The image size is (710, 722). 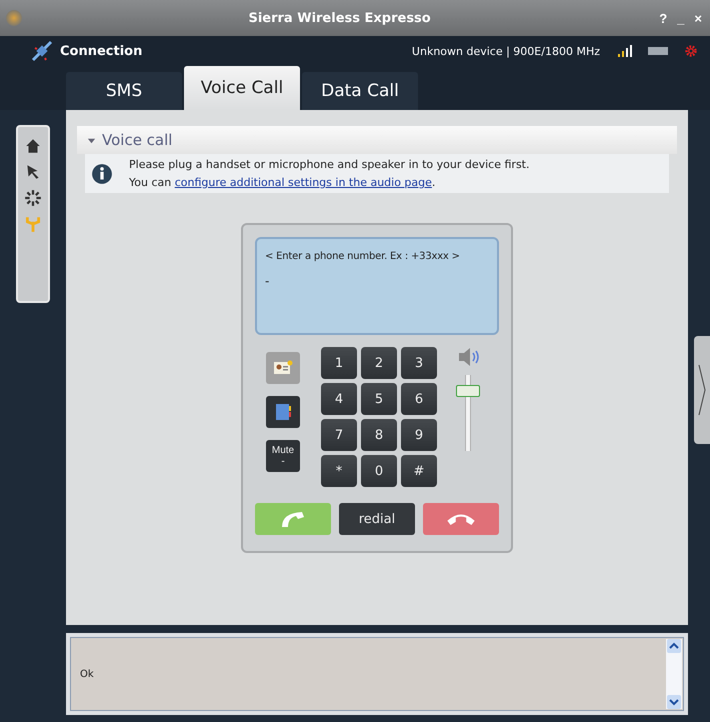 I want to click on battery-icon, so click(x=658, y=51).